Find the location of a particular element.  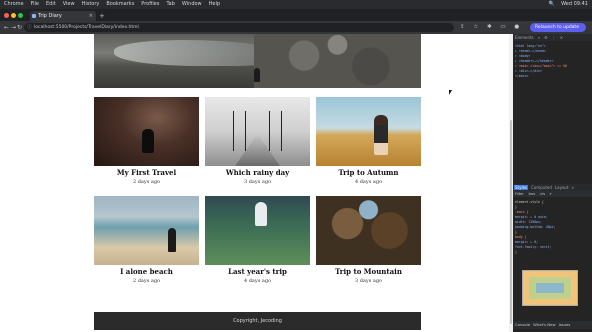

dom-node-line: </main> is located at coordinates (521, 76).